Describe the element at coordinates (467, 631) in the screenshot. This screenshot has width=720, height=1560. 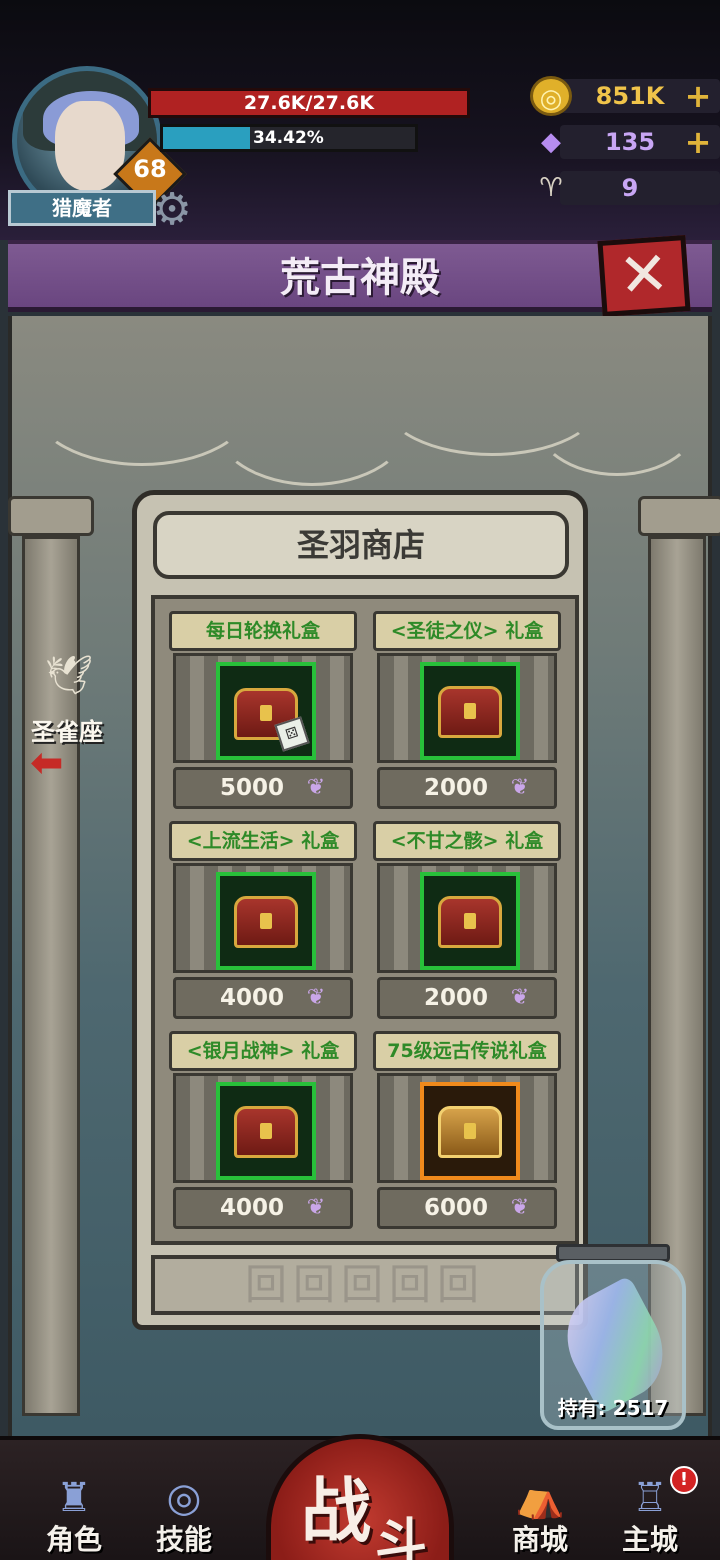
I see `item-name: <圣徒之仪> 礼盒` at that location.